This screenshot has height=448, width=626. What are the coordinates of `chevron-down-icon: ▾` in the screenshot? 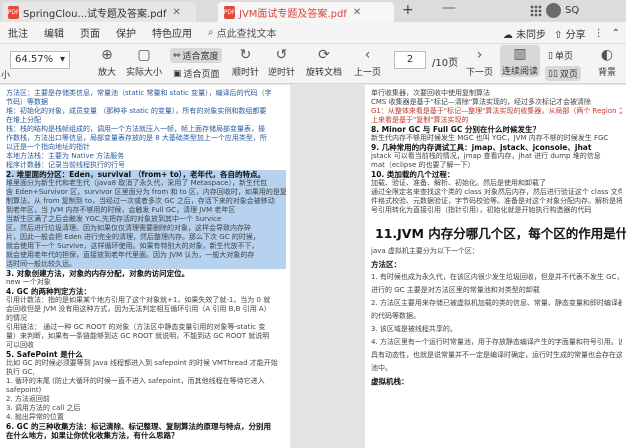 It's located at (62, 59).